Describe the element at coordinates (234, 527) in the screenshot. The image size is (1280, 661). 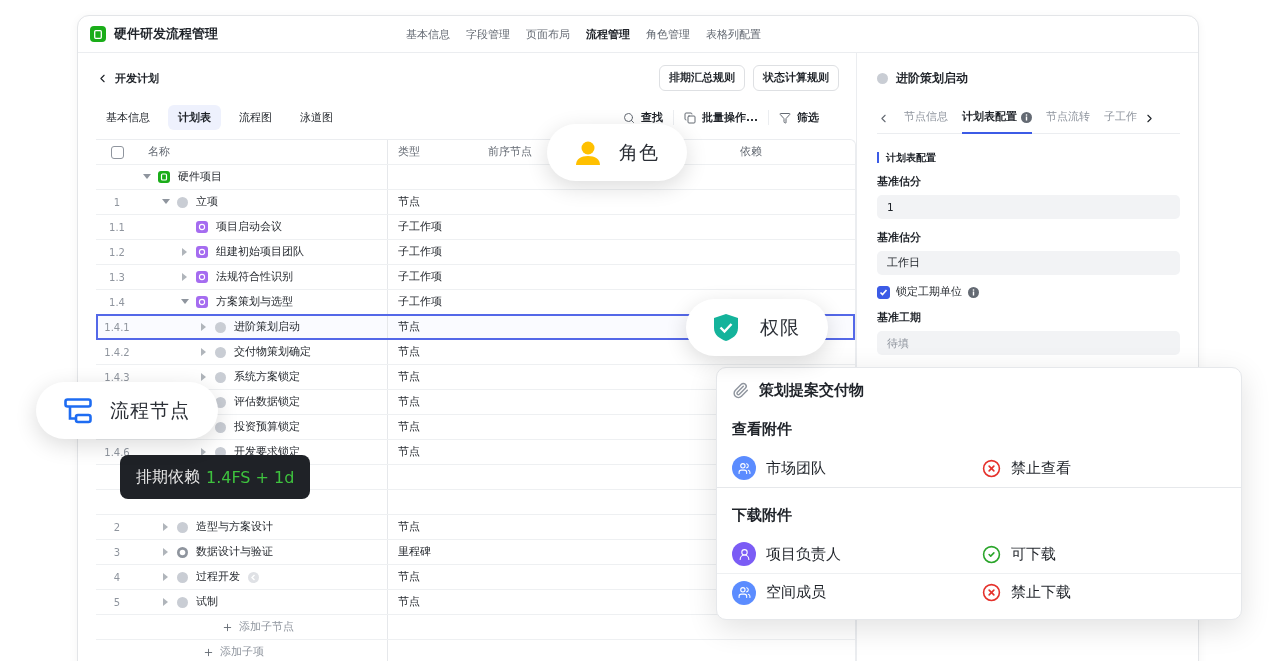
I see `row-name: 造型与方案设计` at that location.